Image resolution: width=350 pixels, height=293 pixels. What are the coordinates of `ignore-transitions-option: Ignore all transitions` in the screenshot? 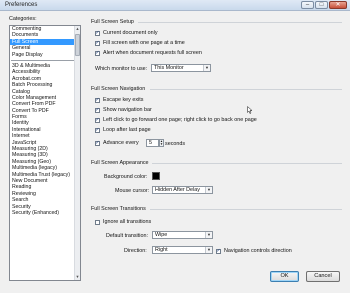 It's located at (123, 222).